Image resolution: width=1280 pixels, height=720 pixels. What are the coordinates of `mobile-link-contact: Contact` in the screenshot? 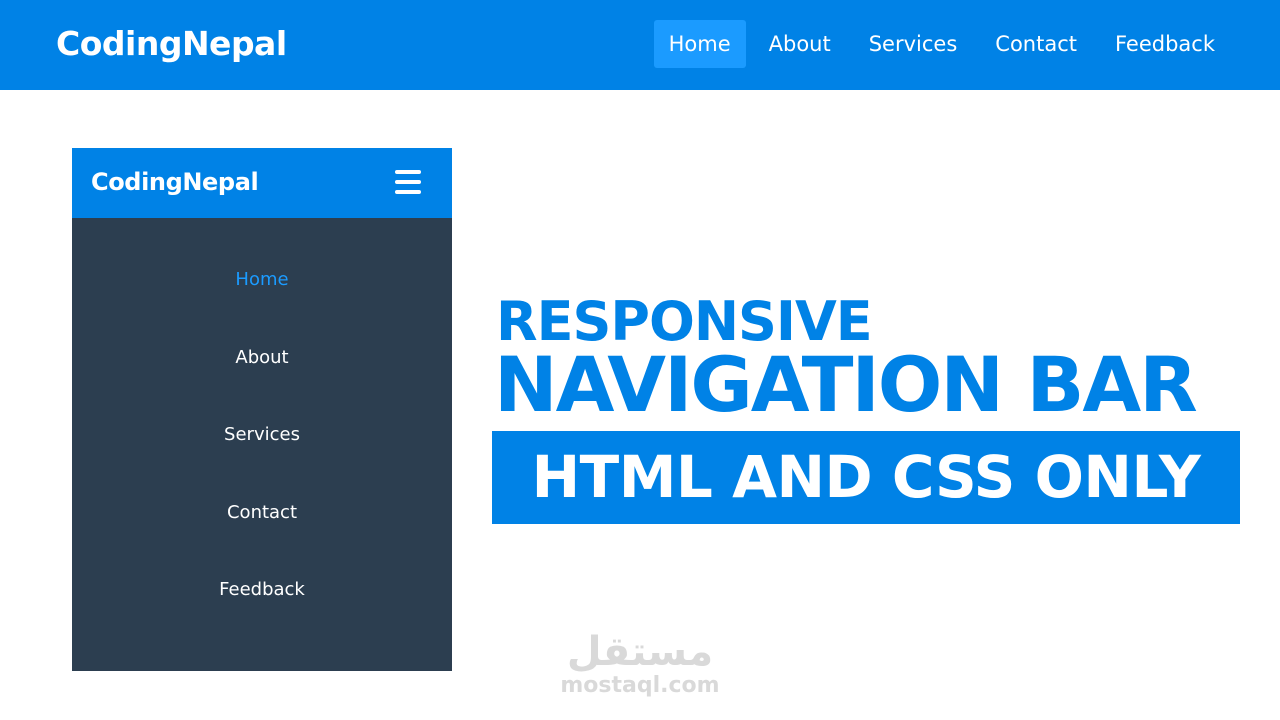 It's located at (262, 520).